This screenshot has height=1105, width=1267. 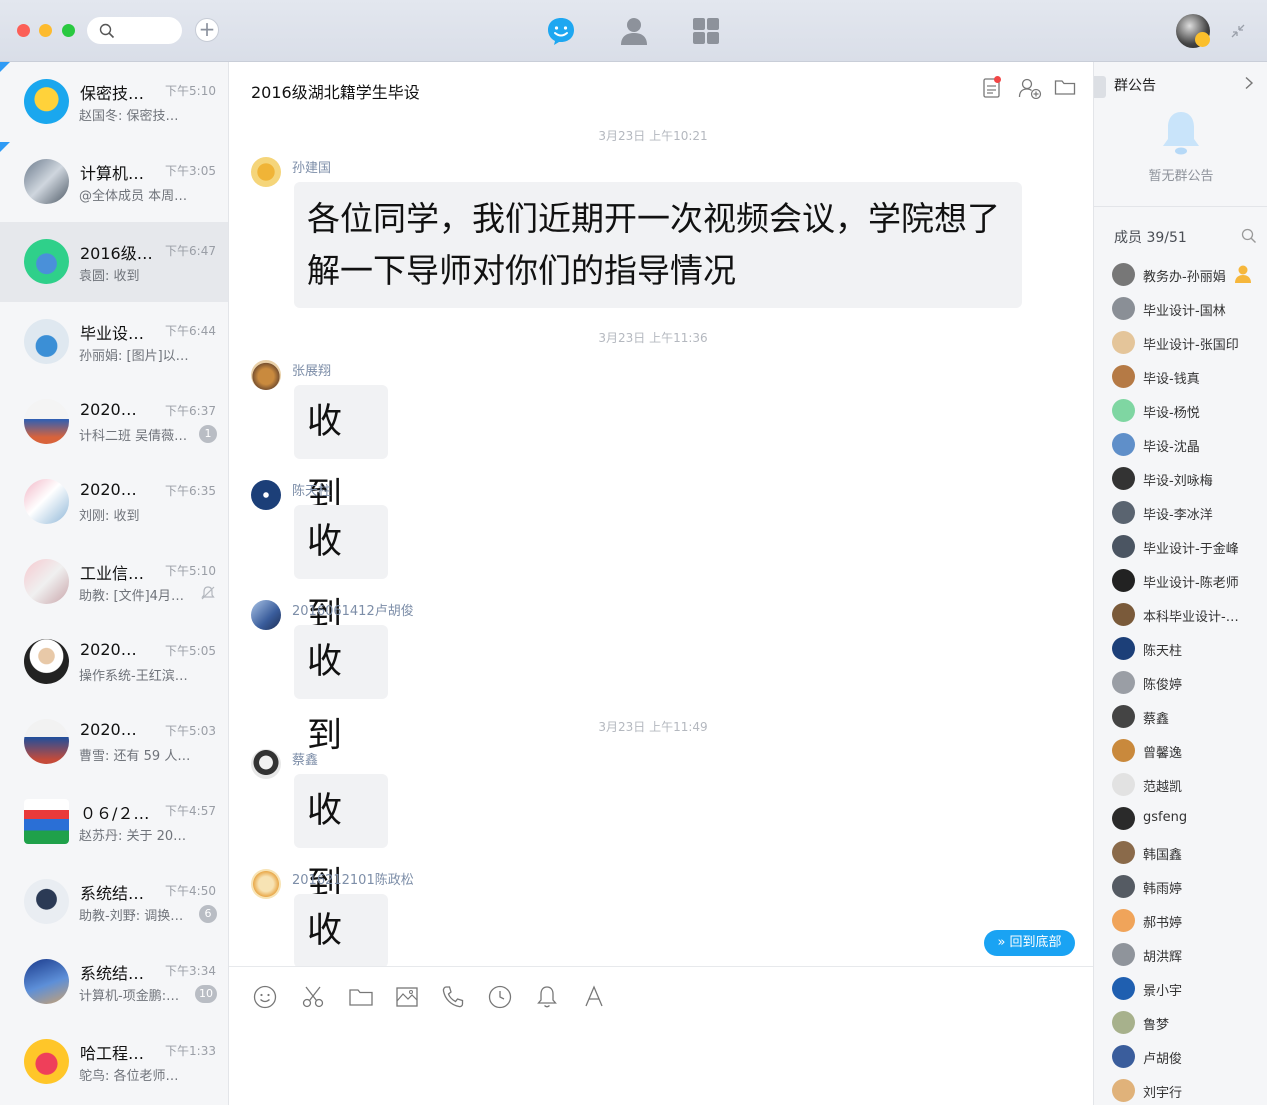 What do you see at coordinates (1187, 649) in the screenshot?
I see `member-item: 陈天柱` at bounding box center [1187, 649].